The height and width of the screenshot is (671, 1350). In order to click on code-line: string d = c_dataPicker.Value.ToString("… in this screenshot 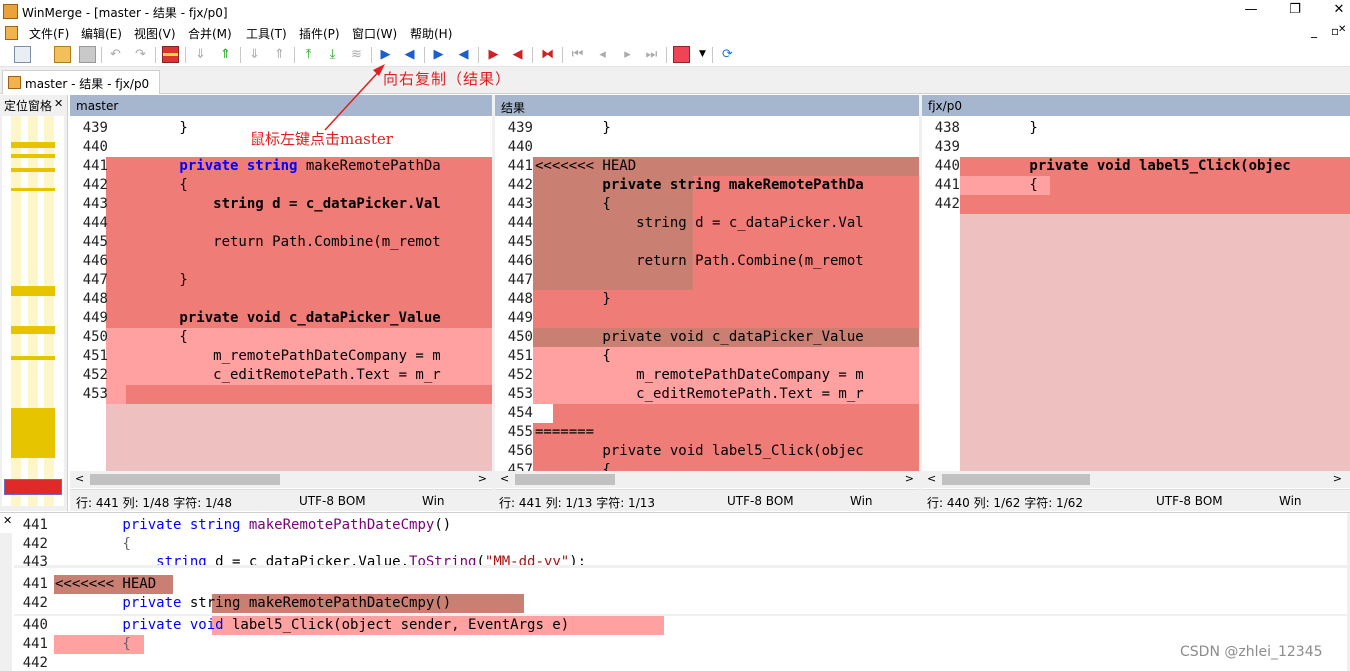, I will do `click(321, 559)`.